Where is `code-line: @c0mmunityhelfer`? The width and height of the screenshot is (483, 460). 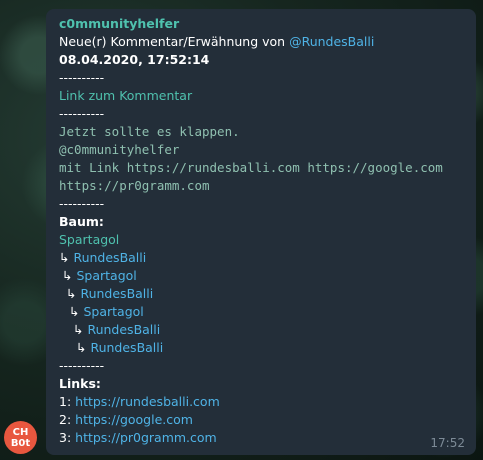 code-line: @c0mmunityhelfer is located at coordinates (119, 149).